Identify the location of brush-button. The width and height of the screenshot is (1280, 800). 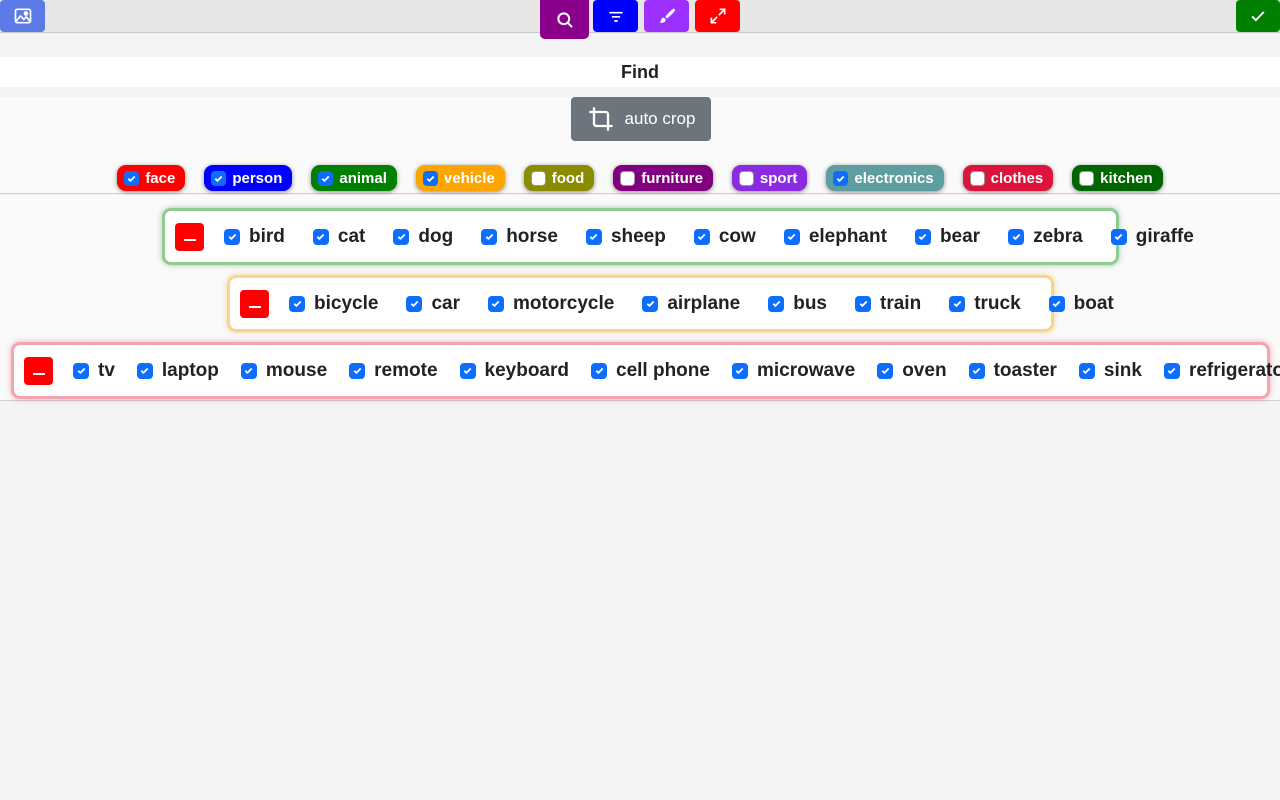
(666, 16).